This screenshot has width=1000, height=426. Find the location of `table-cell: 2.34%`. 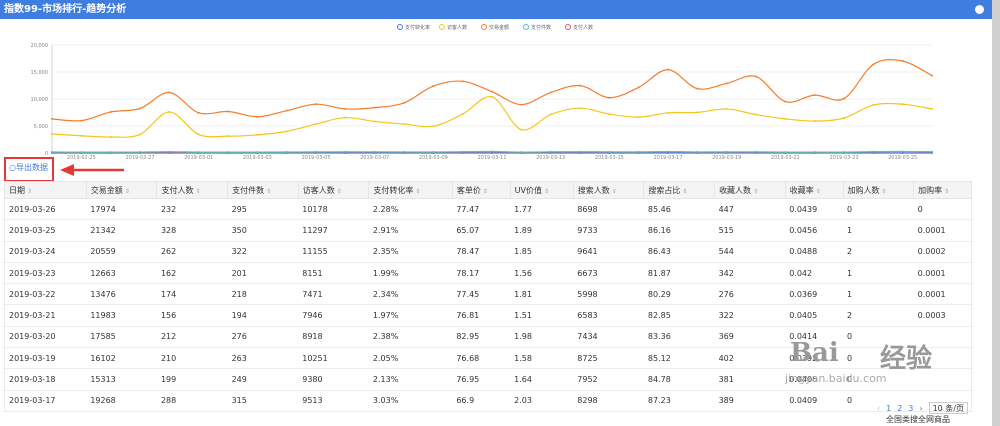

table-cell: 2.34% is located at coordinates (410, 294).